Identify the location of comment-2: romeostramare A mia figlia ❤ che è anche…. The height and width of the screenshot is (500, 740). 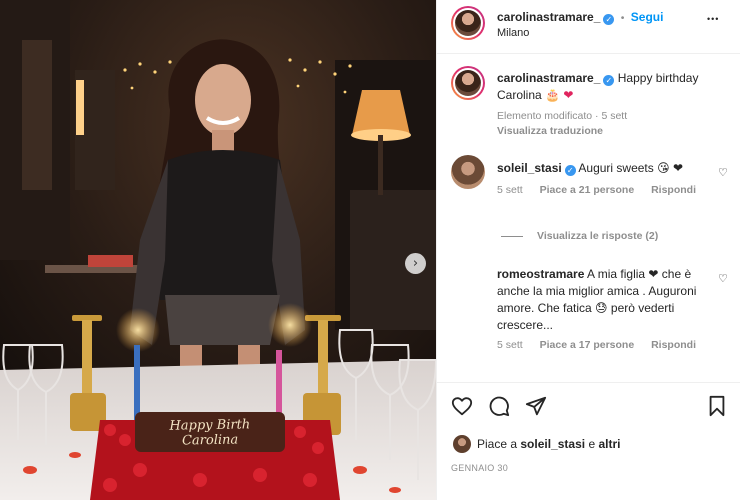
(603, 300).